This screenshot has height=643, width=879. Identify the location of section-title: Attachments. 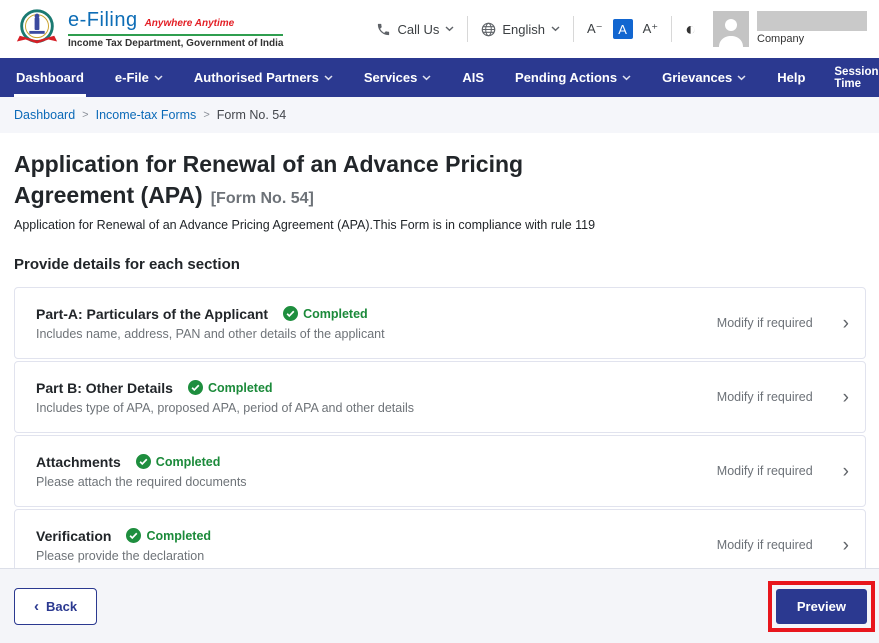
(78, 461).